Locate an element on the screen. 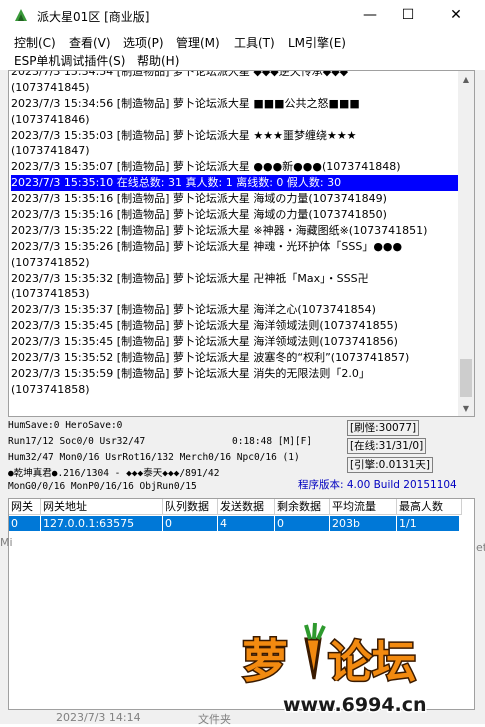 The height and width of the screenshot is (727, 485). cell-avg: 203b is located at coordinates (363, 523).